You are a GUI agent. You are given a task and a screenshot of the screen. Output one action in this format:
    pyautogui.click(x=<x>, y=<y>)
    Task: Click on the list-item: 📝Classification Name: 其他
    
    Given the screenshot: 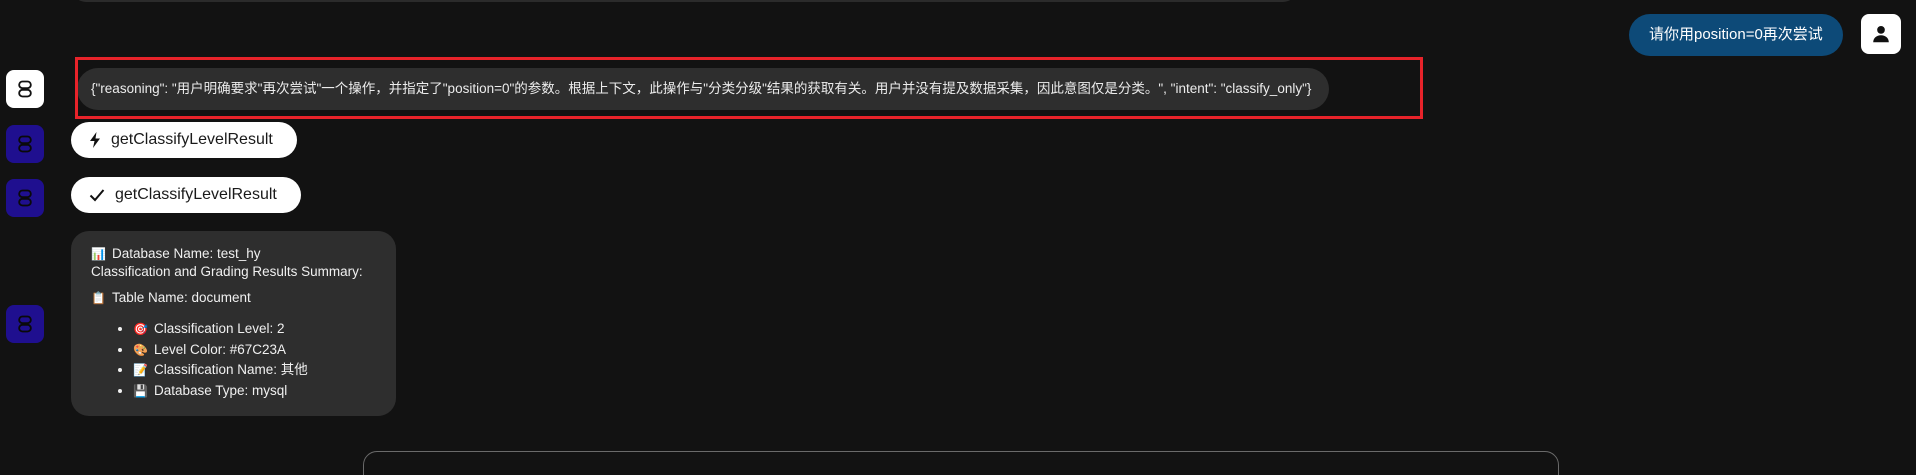 What is the action you would take?
    pyautogui.click(x=254, y=370)
    